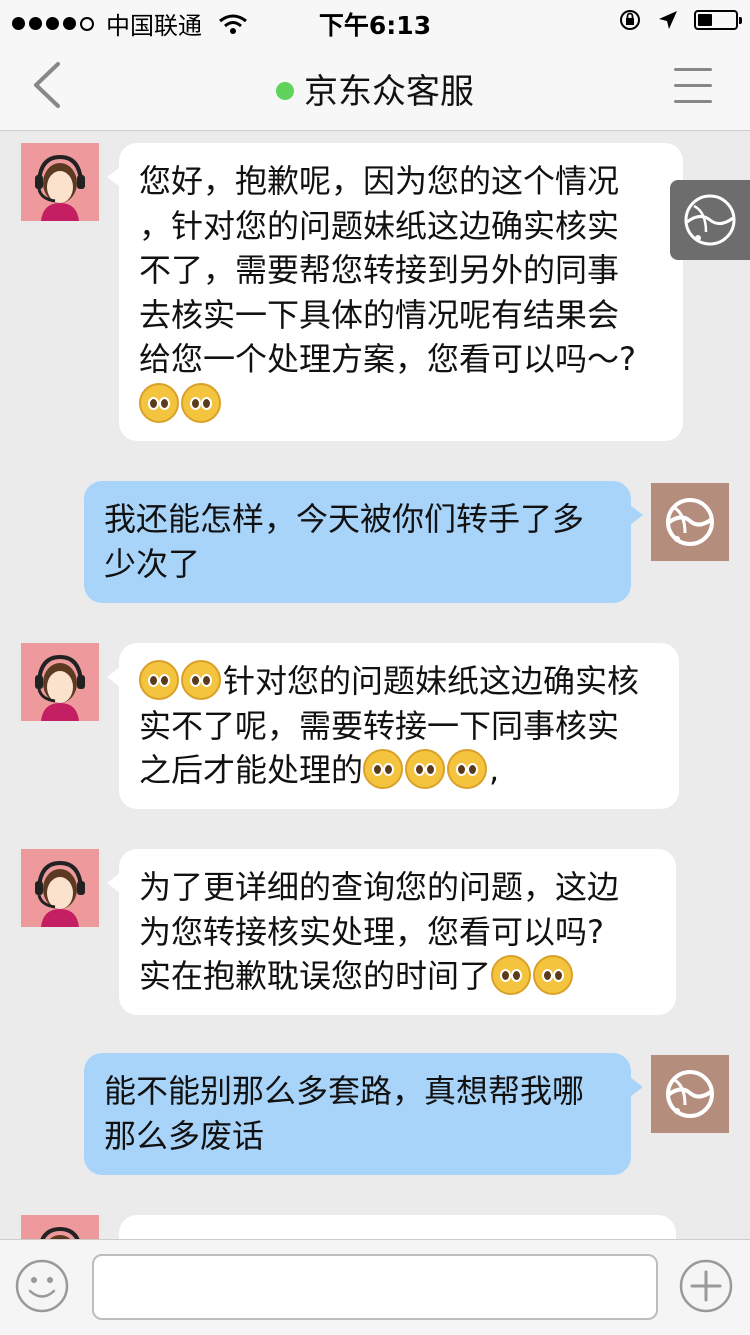 This screenshot has height=1335, width=750. I want to click on nav-bar: 京东众客服, so click(375, 85).